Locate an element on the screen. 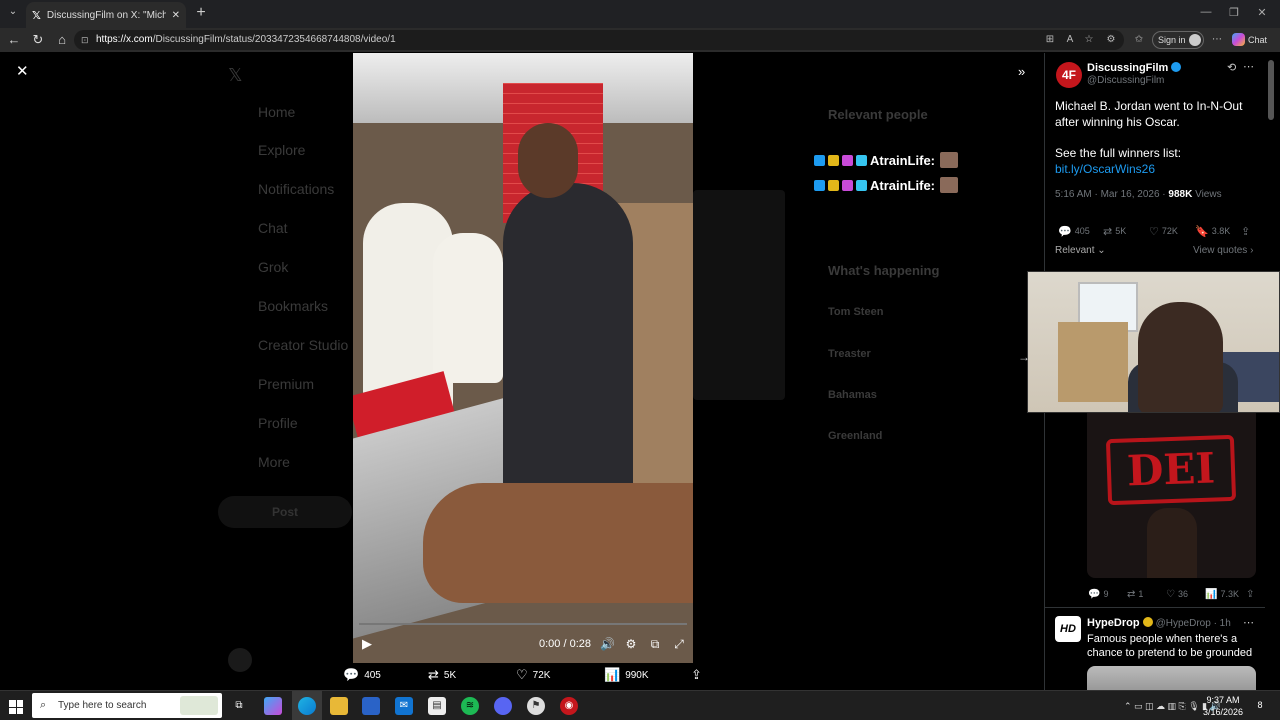  dei-stamp: DEI is located at coordinates (1171, 470).